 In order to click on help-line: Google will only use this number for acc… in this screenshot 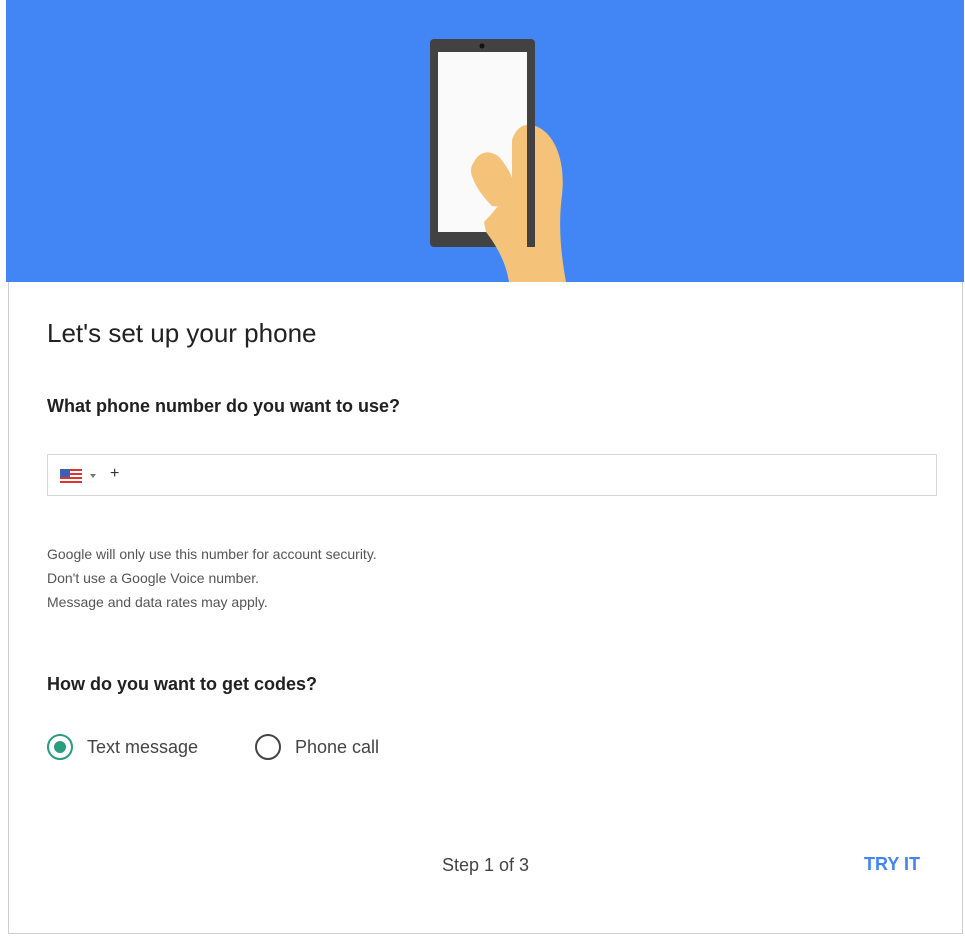, I will do `click(212, 554)`.